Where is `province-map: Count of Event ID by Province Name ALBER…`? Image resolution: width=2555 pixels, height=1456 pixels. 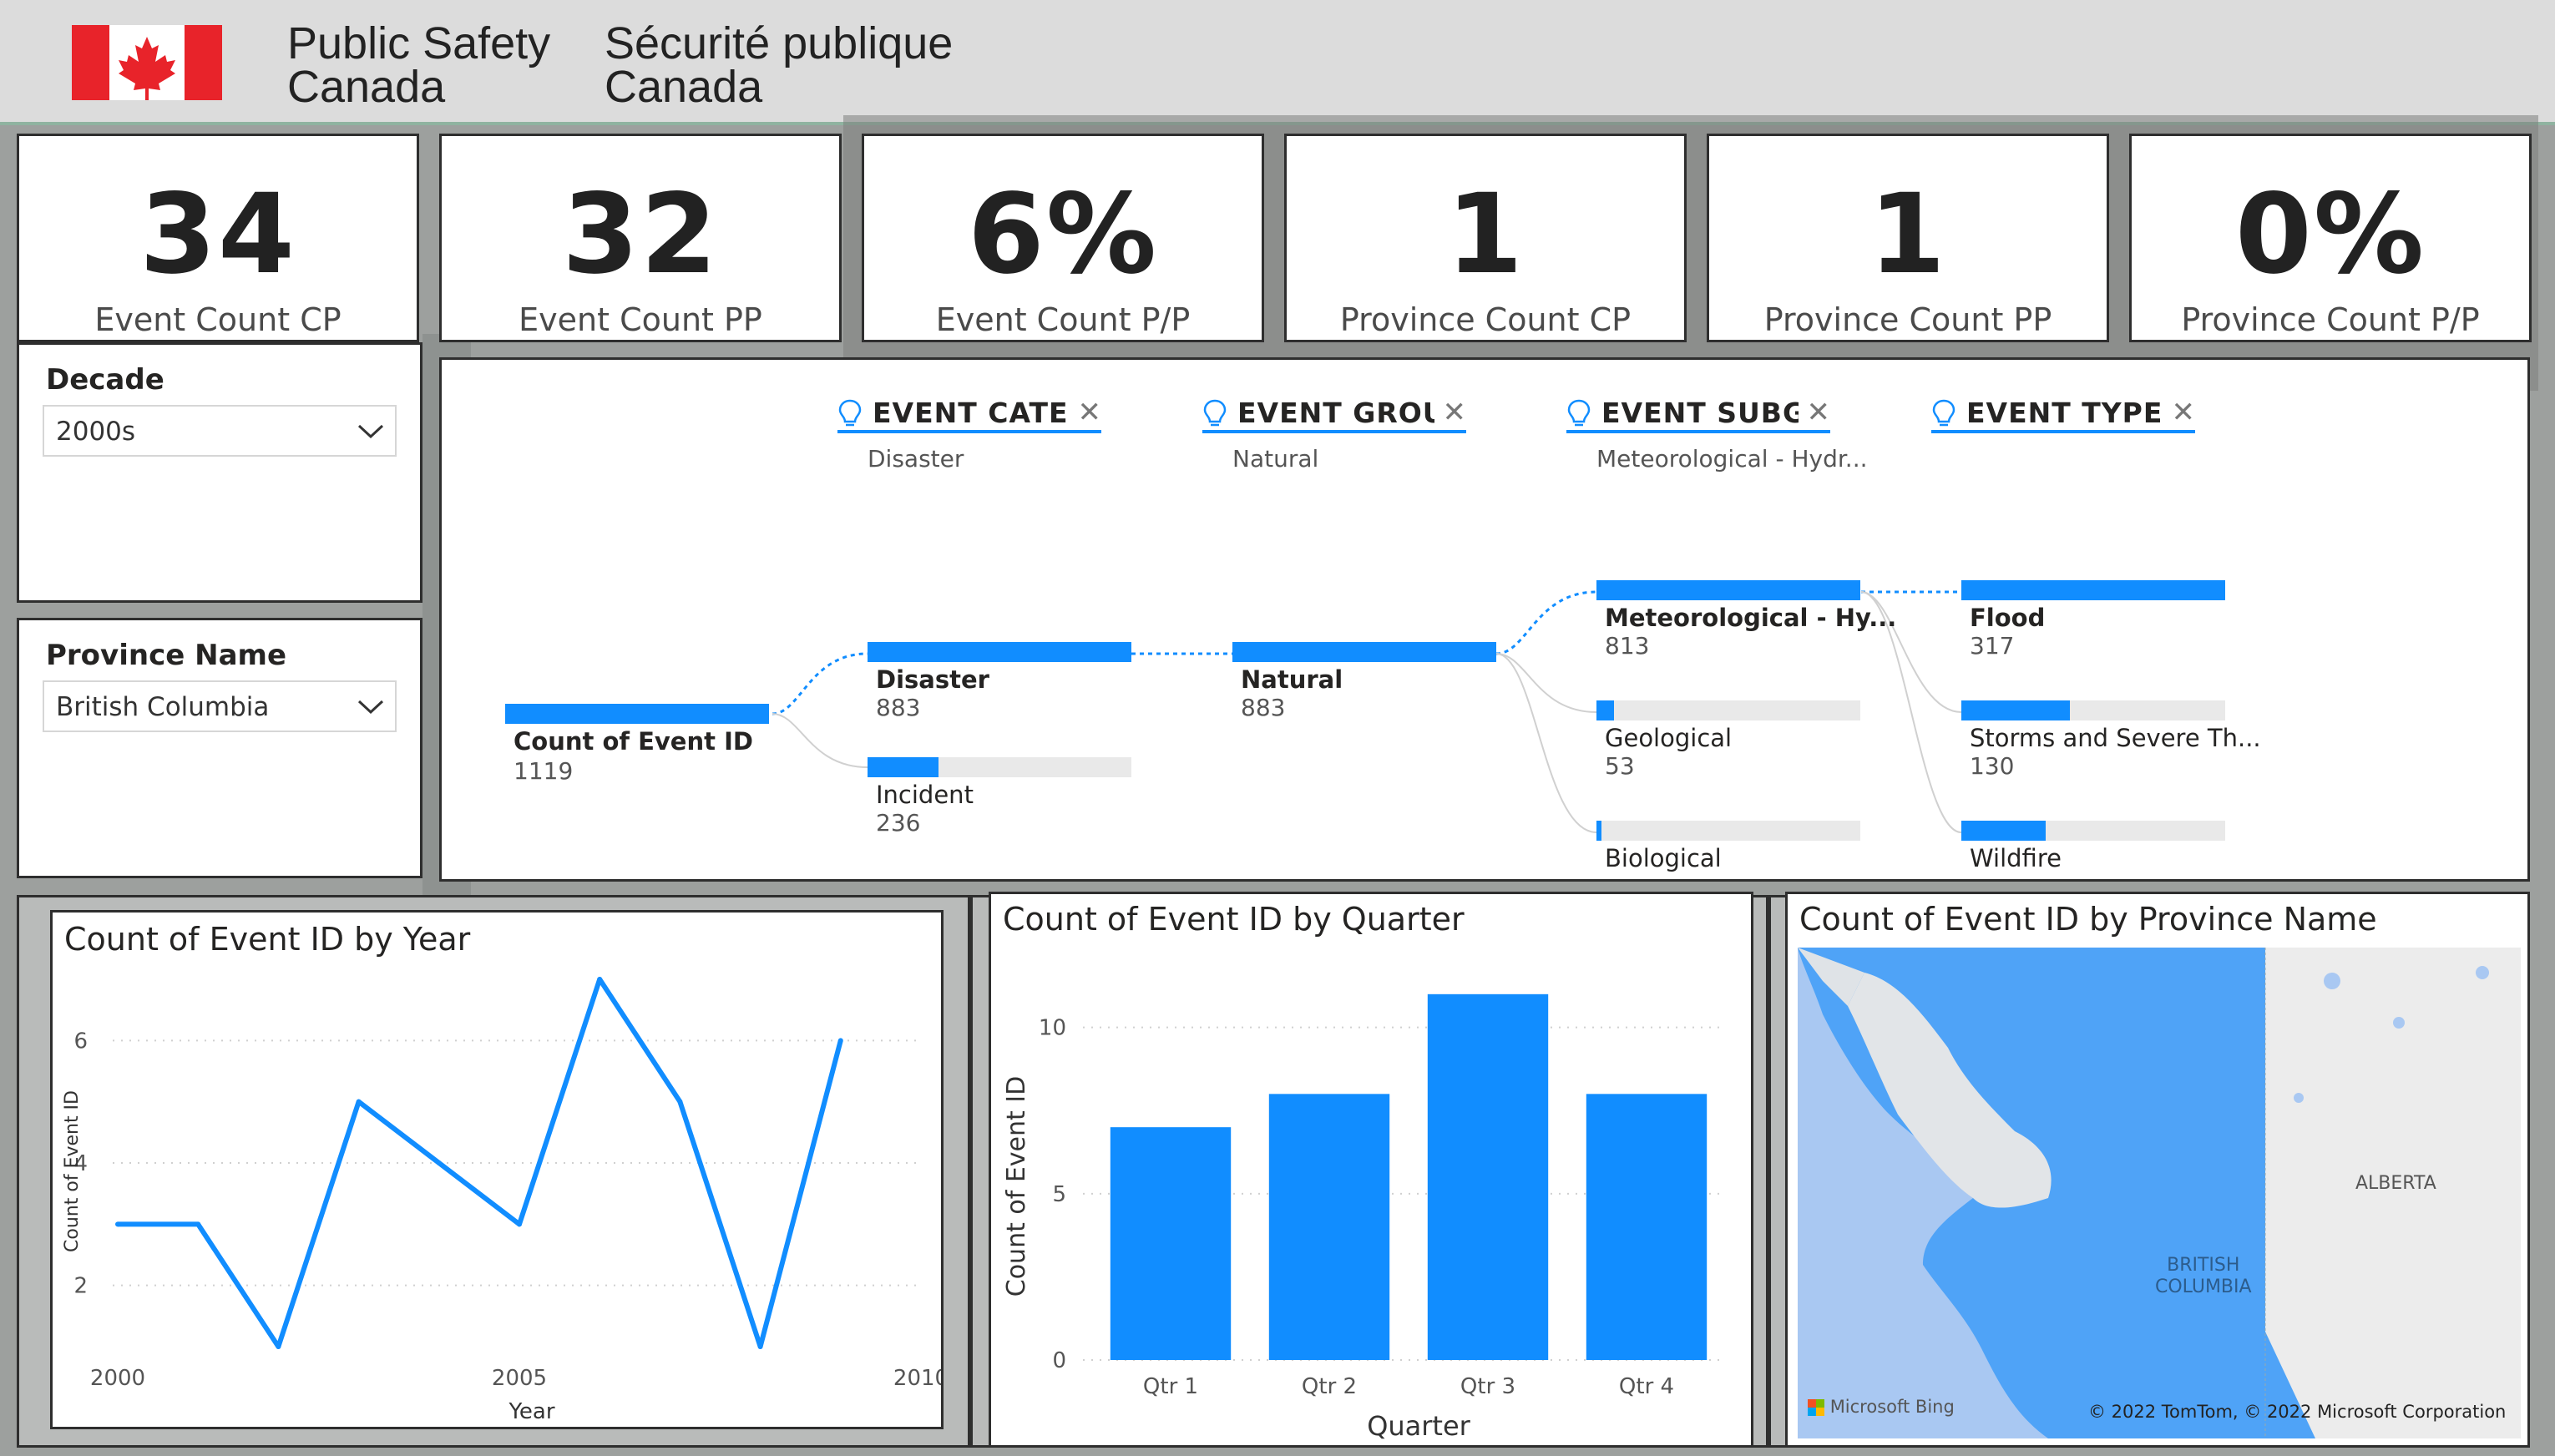
province-map: Count of Event ID by Province Name ALBER… is located at coordinates (2157, 1170).